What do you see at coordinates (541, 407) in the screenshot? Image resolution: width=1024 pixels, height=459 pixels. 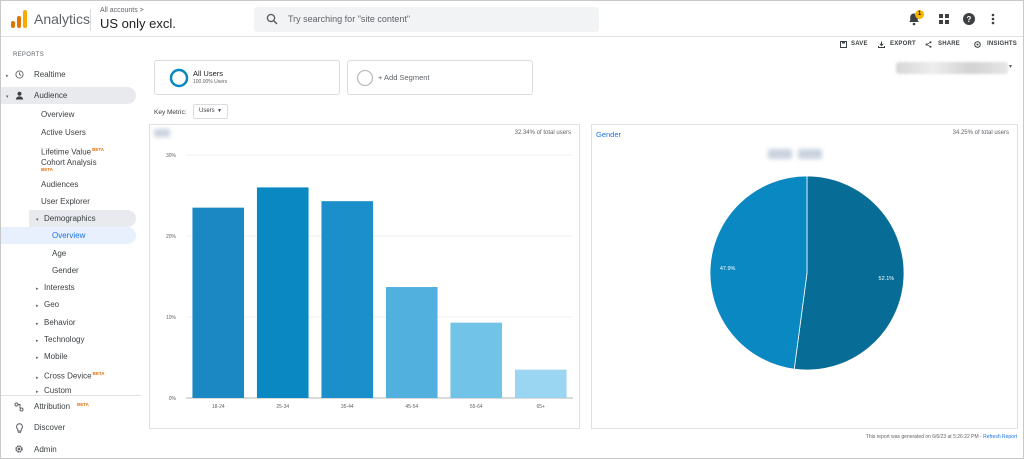 I see `x-tick-label: 65+` at bounding box center [541, 407].